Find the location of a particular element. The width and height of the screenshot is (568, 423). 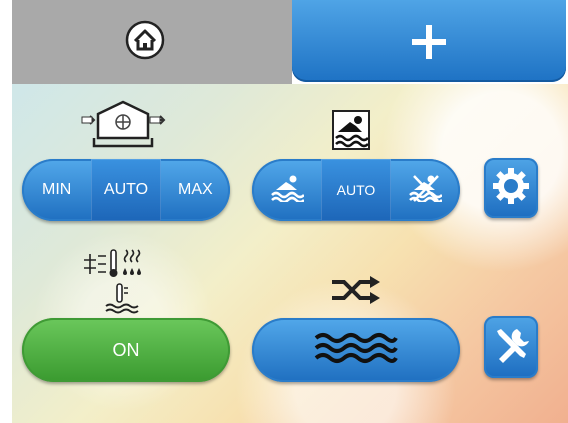

ventilation-min-button: MIN is located at coordinates (56, 190).